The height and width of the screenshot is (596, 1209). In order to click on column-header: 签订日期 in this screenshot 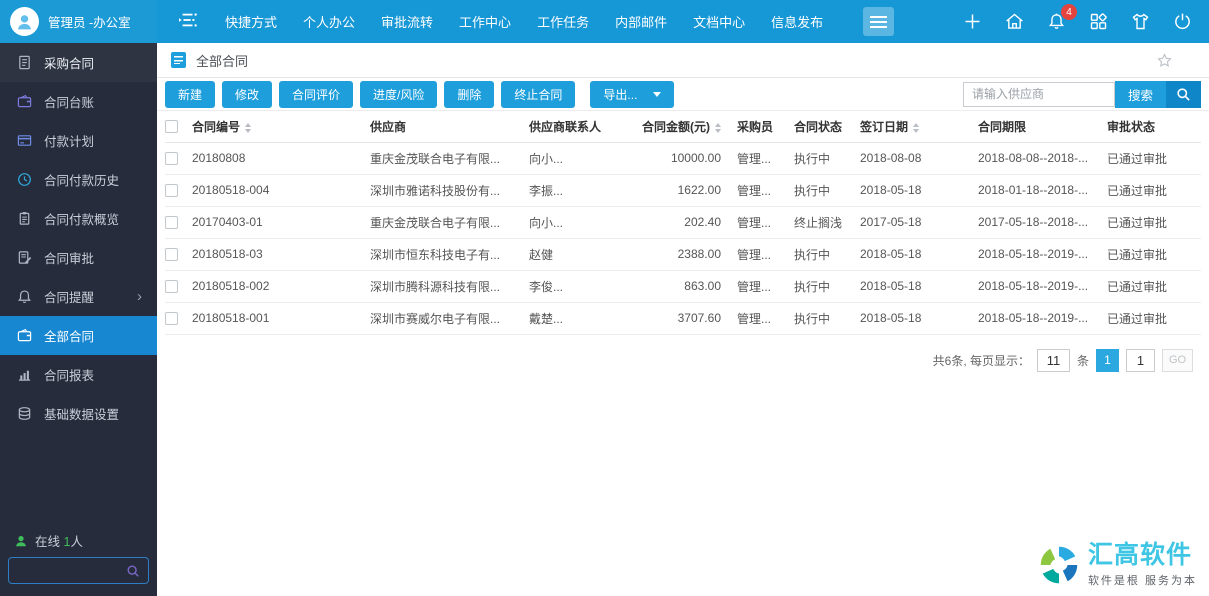, I will do `click(919, 127)`.